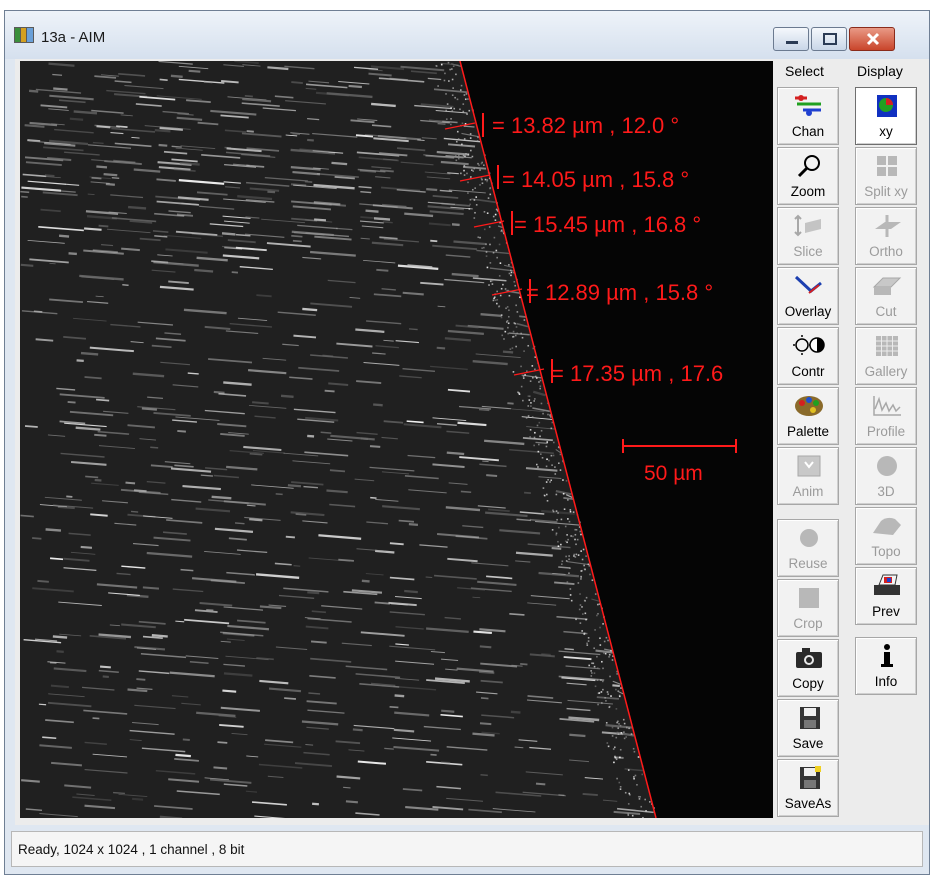 Image resolution: width=934 pixels, height=879 pixels. I want to click on save-button: Save, so click(808, 728).